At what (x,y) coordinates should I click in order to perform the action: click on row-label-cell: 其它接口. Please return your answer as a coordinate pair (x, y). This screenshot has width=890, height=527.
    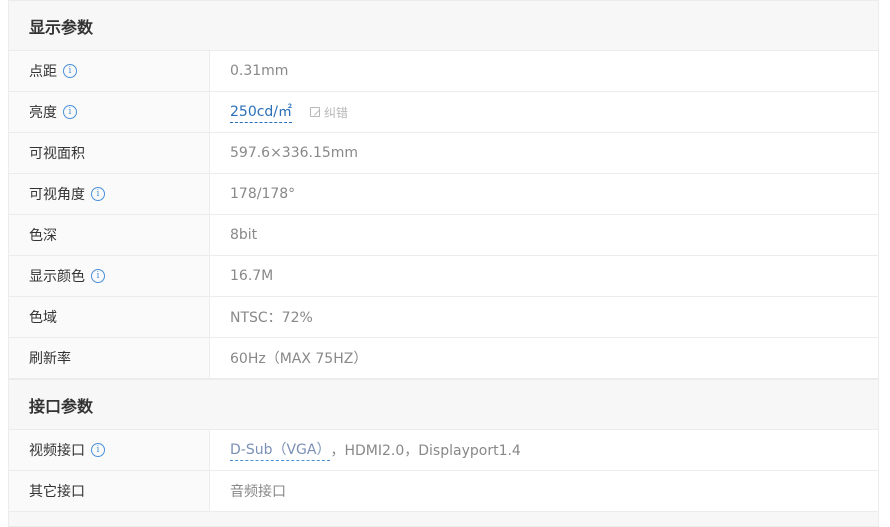
    Looking at the image, I should click on (109, 491).